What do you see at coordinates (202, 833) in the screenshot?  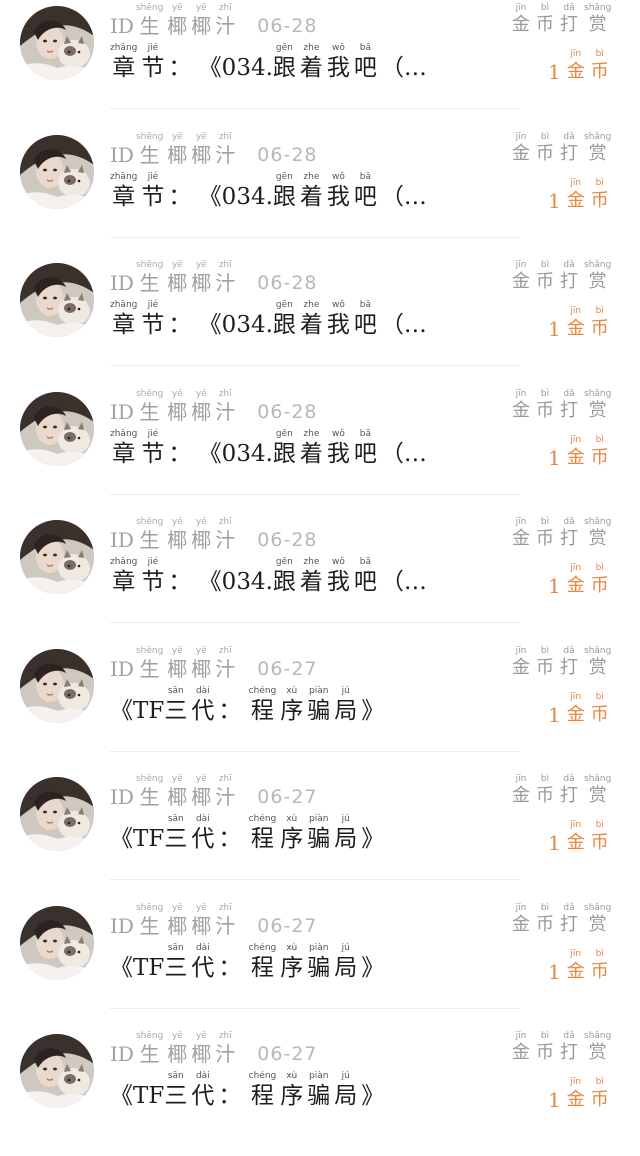 I see `ruby-char: dài 代` at bounding box center [202, 833].